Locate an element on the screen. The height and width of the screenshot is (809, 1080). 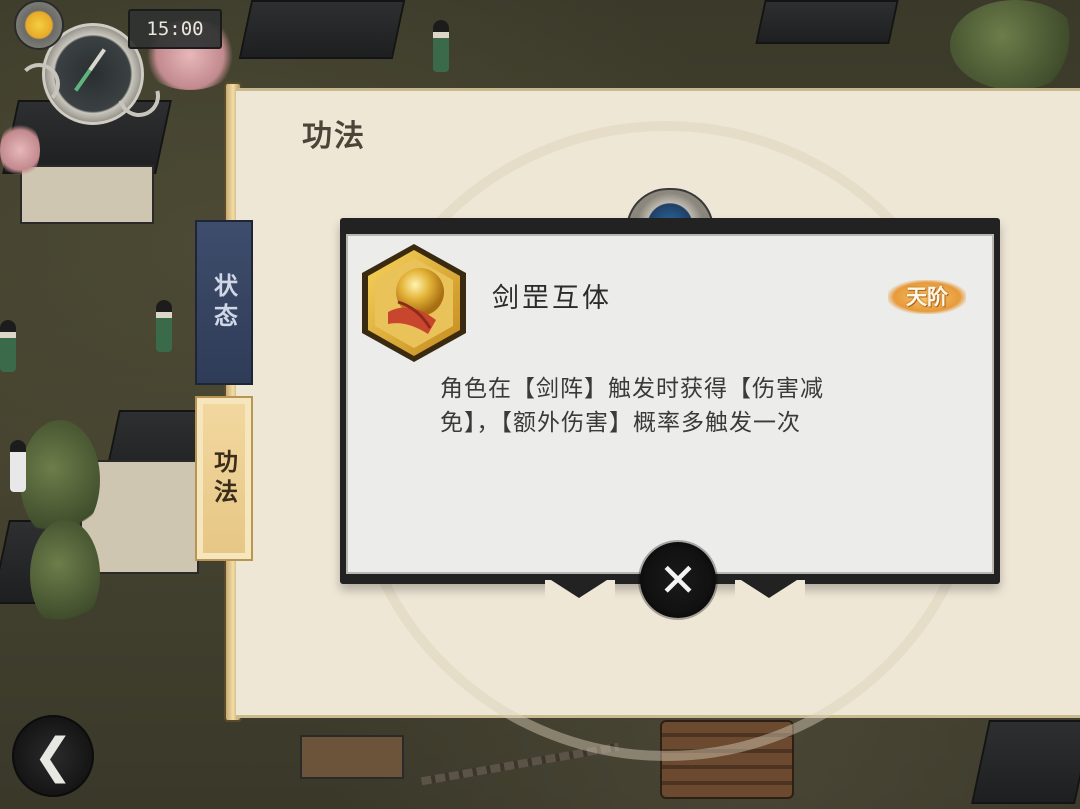
tab-skills-label: 功法 is located at coordinates (224, 478).